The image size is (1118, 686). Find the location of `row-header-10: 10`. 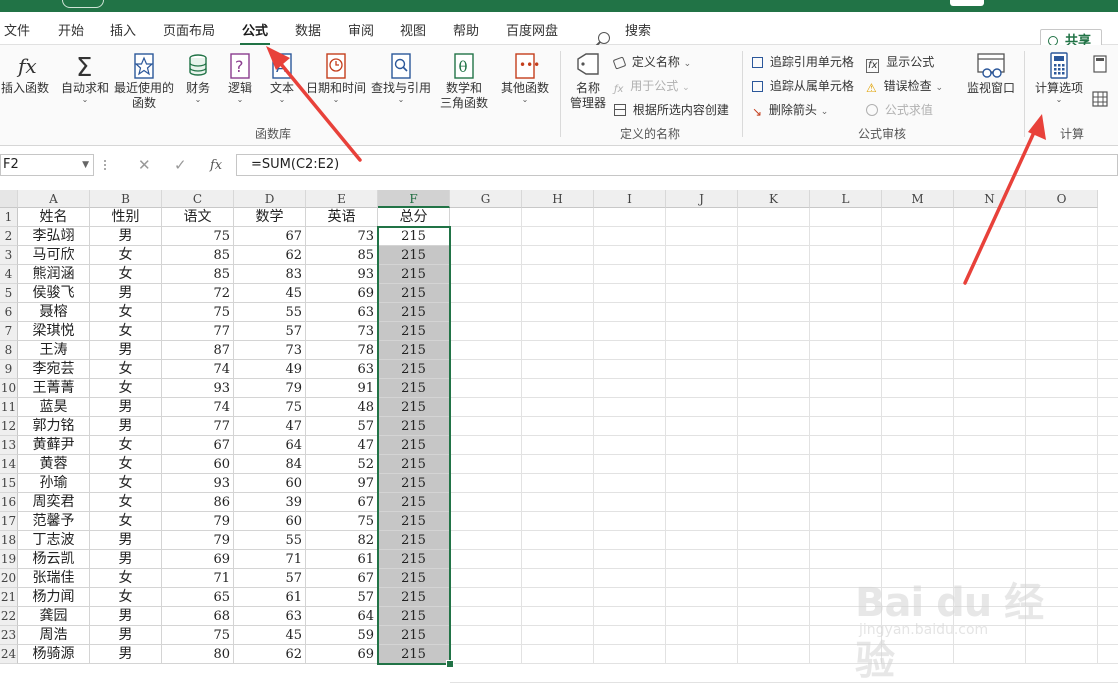

row-header-10: 10 is located at coordinates (9, 388).